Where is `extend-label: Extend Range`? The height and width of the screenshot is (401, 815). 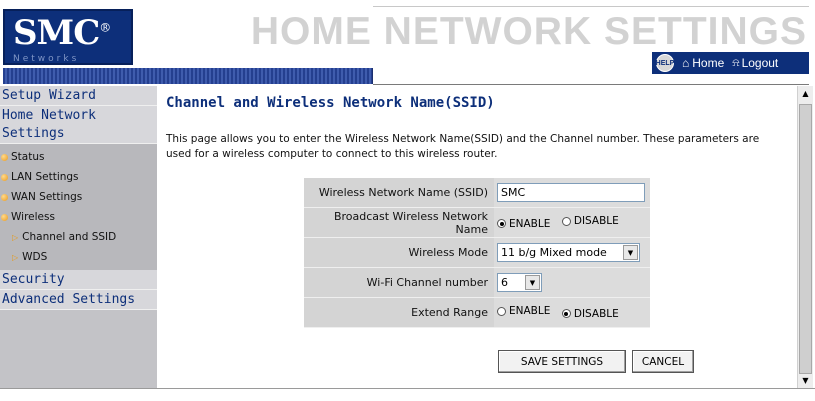 extend-label: Extend Range is located at coordinates (399, 313).